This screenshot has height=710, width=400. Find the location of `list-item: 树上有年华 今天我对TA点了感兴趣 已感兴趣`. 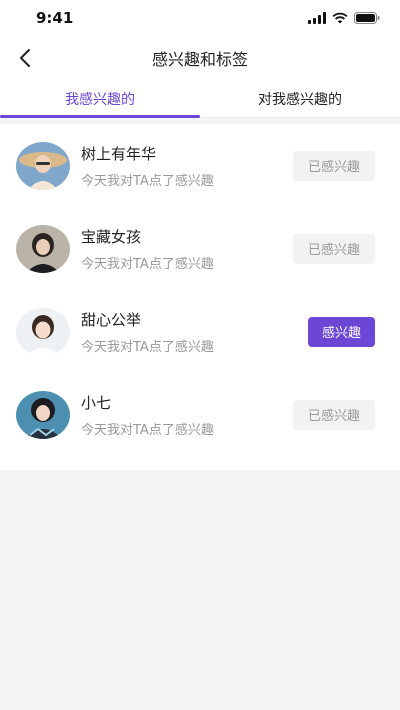

list-item: 树上有年华 今天我对TA点了感兴趣 已感兴趣 is located at coordinates (200, 165).